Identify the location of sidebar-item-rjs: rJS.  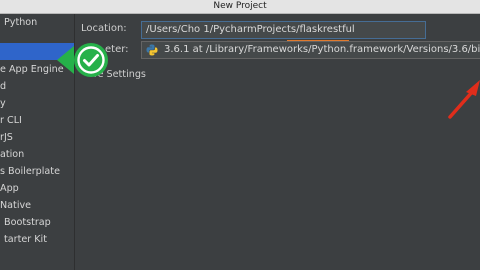
(37, 137).